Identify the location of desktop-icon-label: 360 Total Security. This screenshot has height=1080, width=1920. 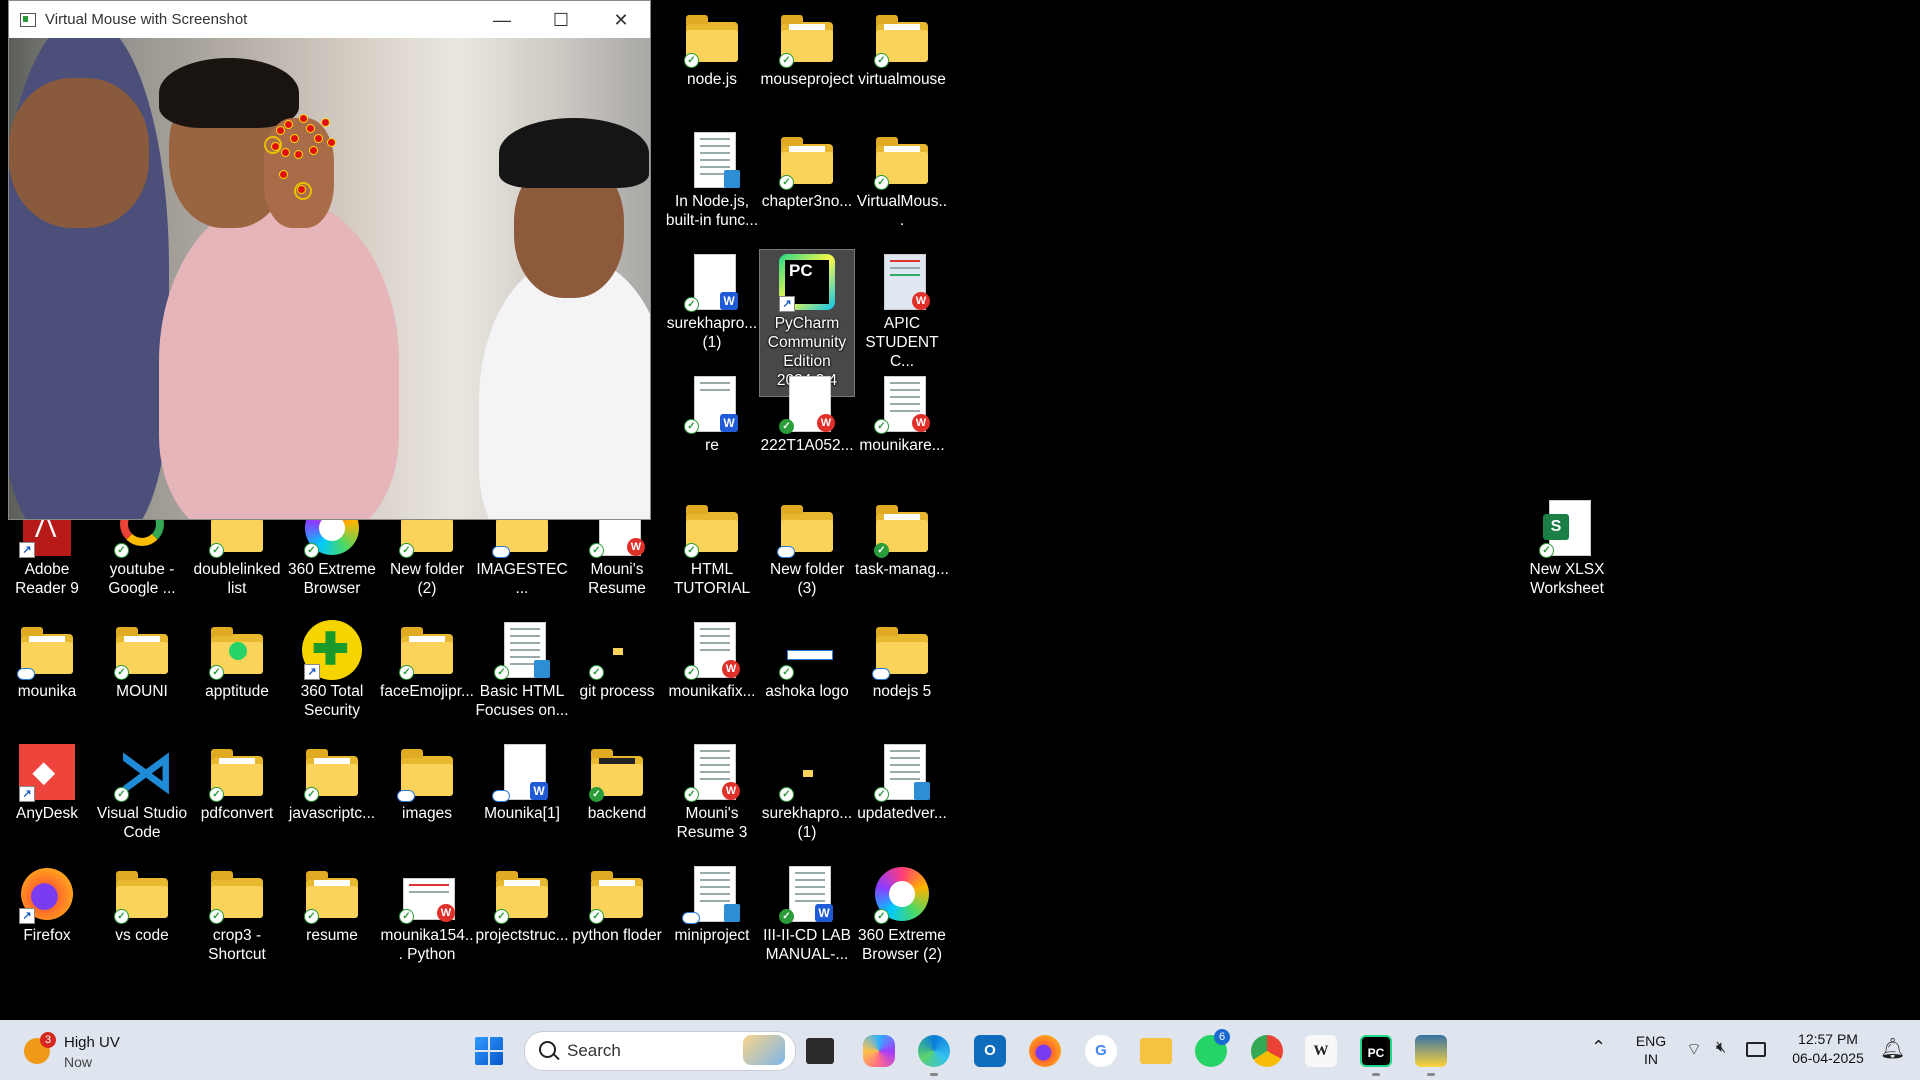
(332, 701).